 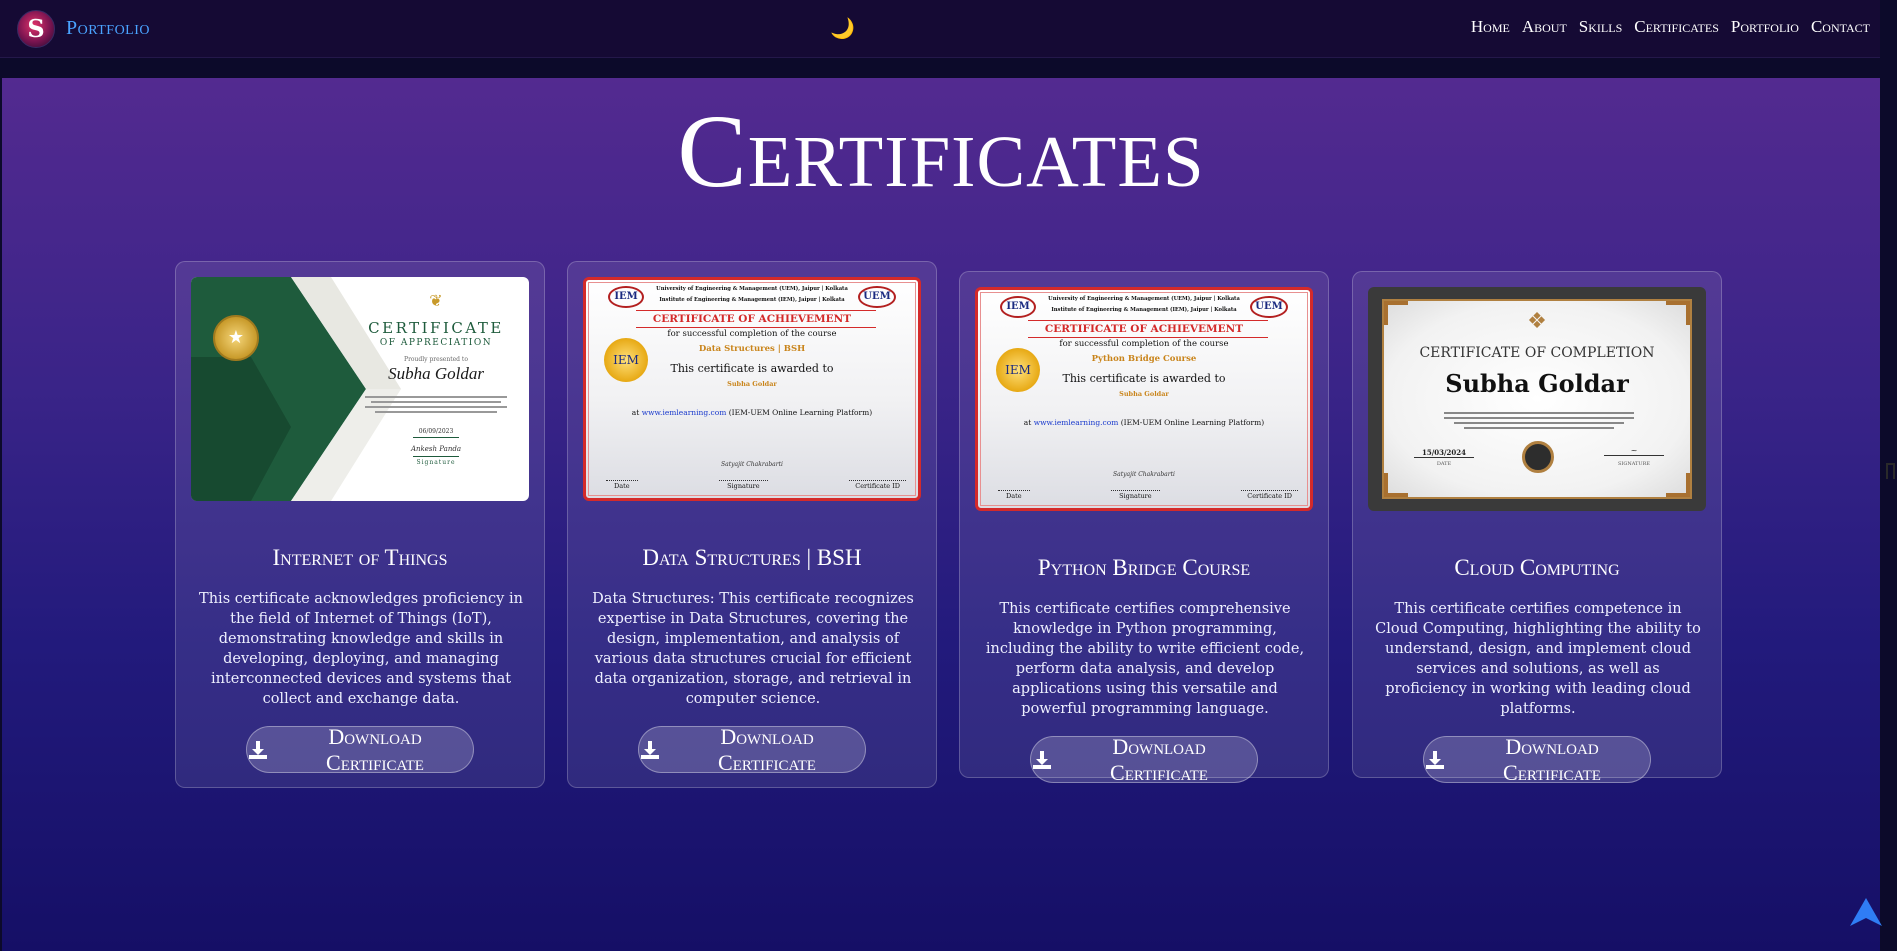 I want to click on laurel-icon: ❦, so click(x=436, y=300).